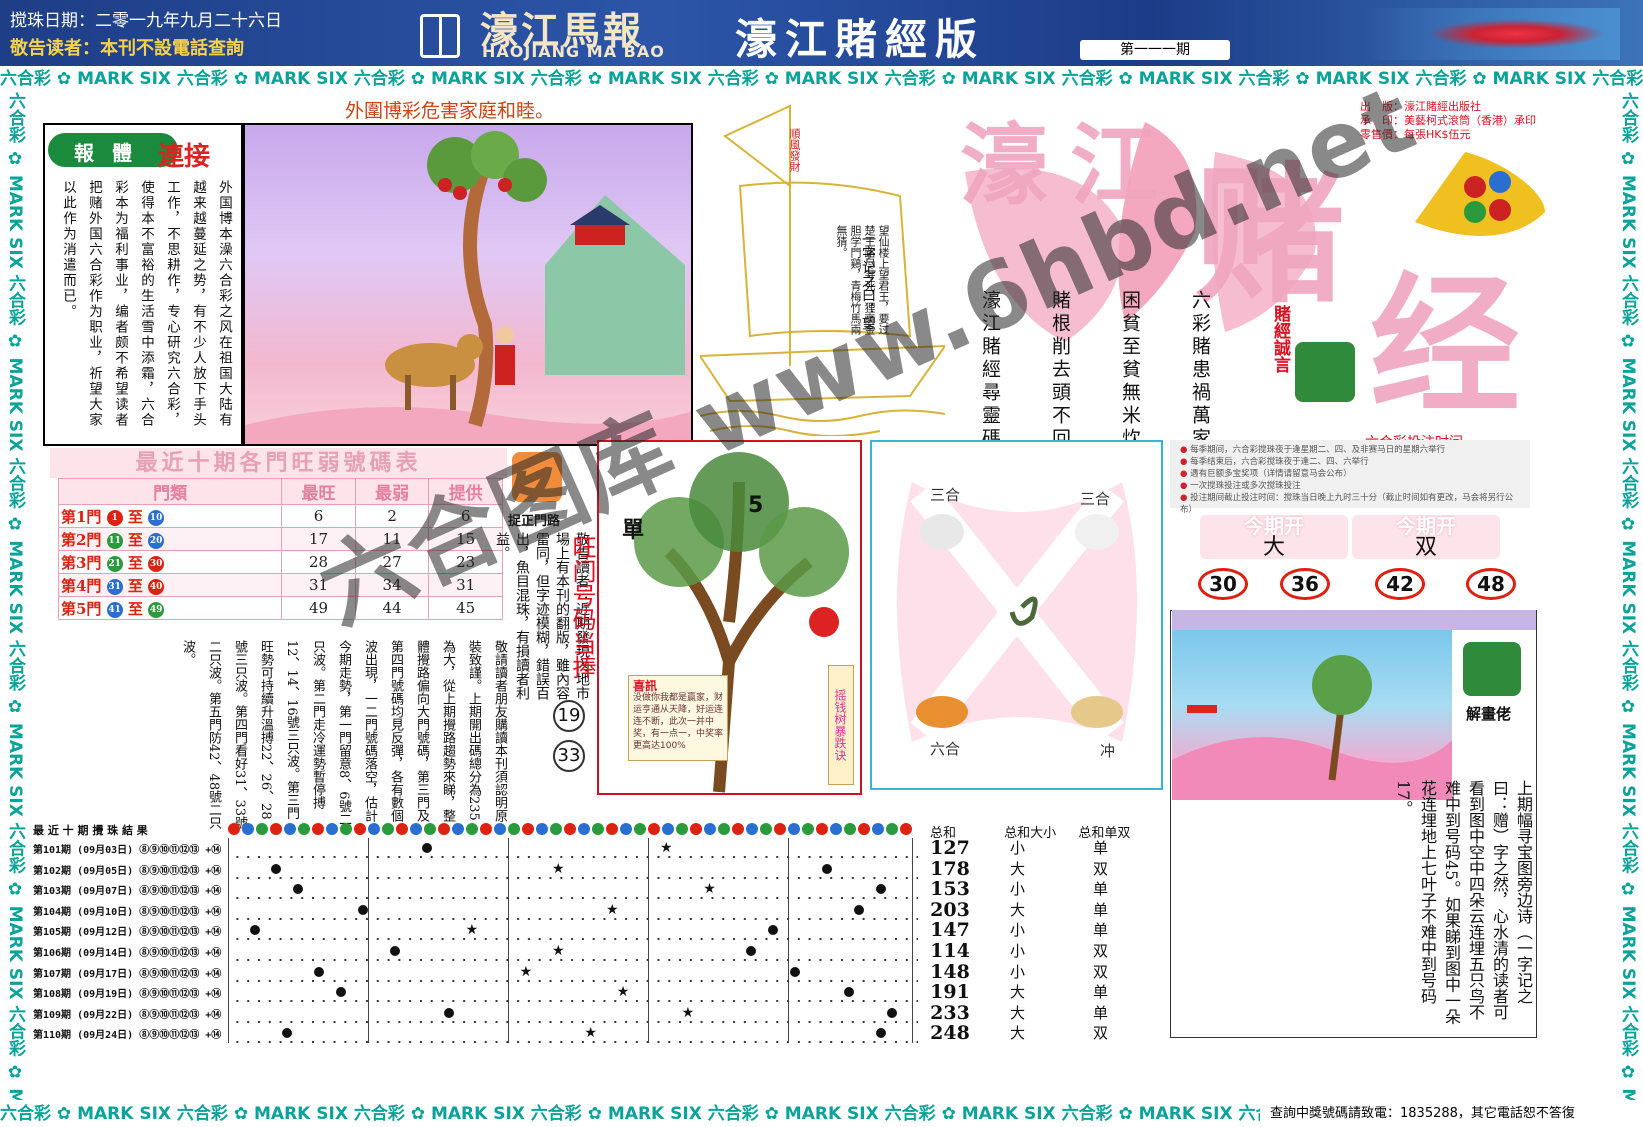 Image resolution: width=1643 pixels, height=1127 pixels. I want to click on lucky-number: 30, so click(1223, 584).